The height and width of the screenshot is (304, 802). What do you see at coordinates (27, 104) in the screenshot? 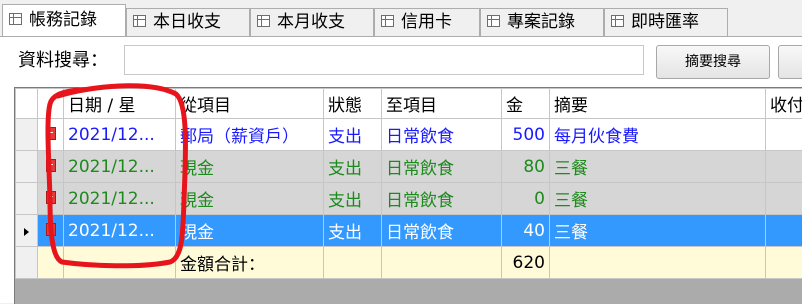
I see `row-header-corner` at bounding box center [27, 104].